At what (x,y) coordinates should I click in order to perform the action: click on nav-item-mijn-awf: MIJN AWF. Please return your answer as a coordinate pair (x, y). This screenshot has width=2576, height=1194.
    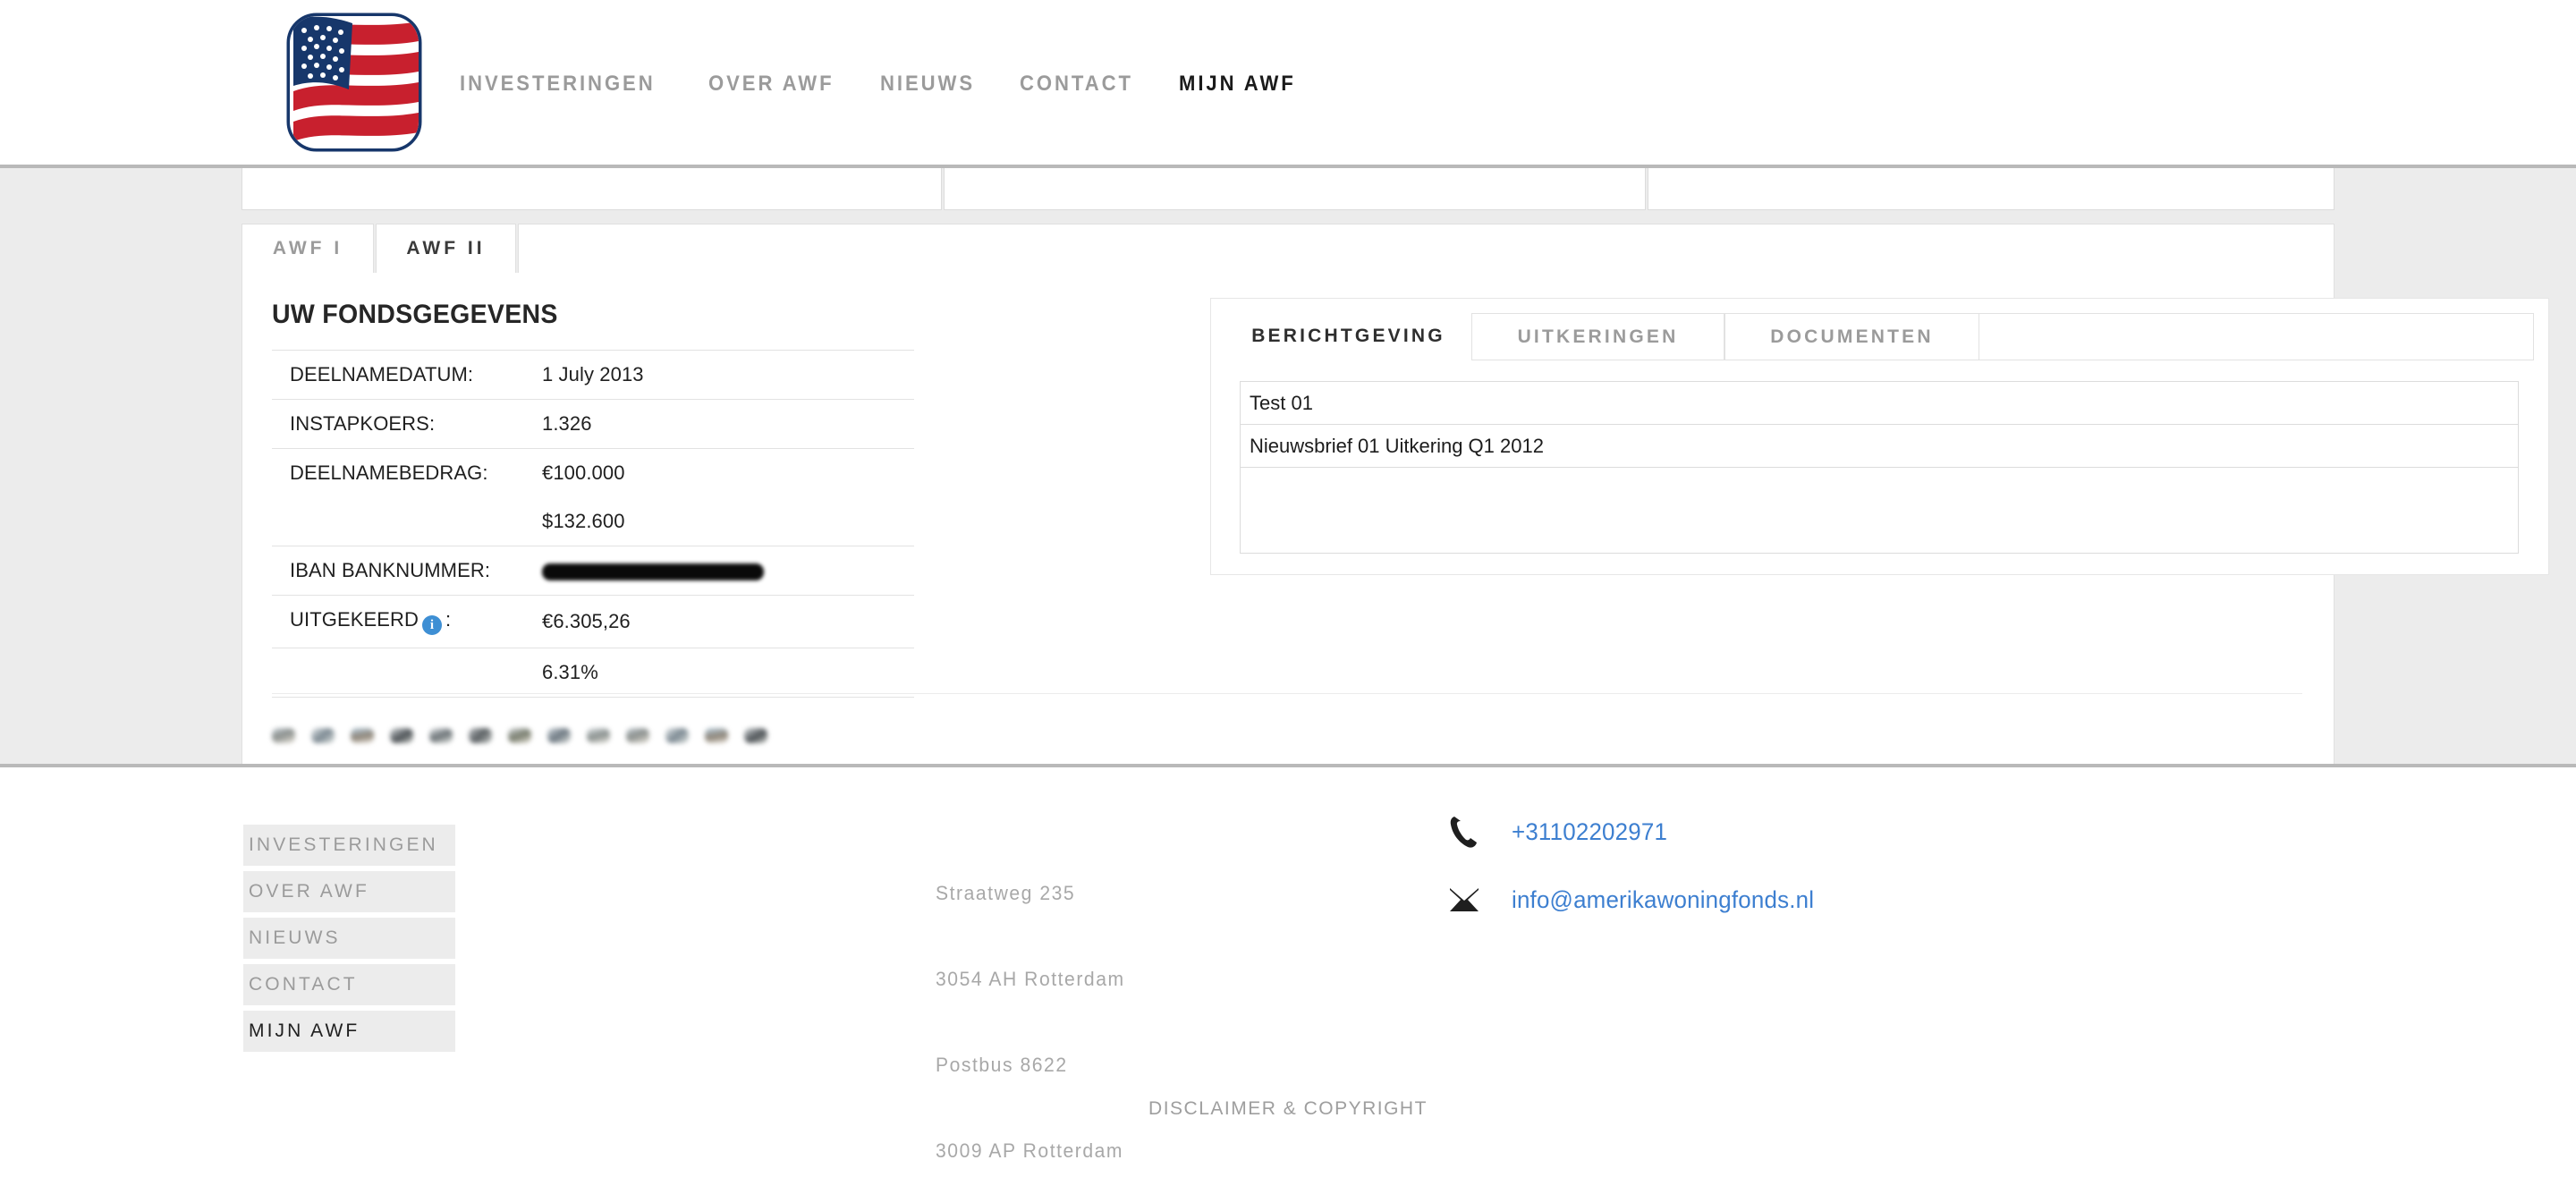
    Looking at the image, I should click on (1237, 84).